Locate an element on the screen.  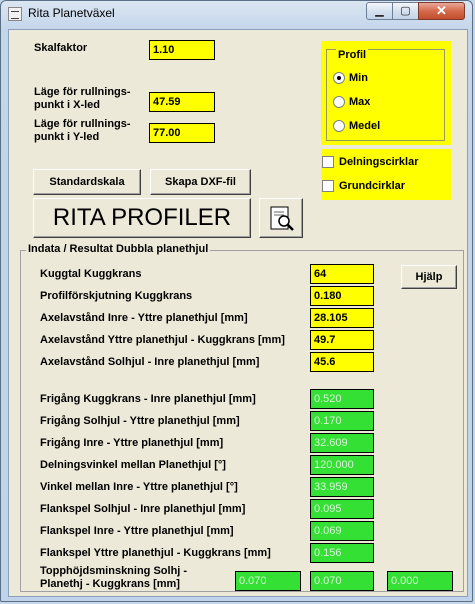
topphojd-value-kuggkrans: 0.000 is located at coordinates (420, 581).